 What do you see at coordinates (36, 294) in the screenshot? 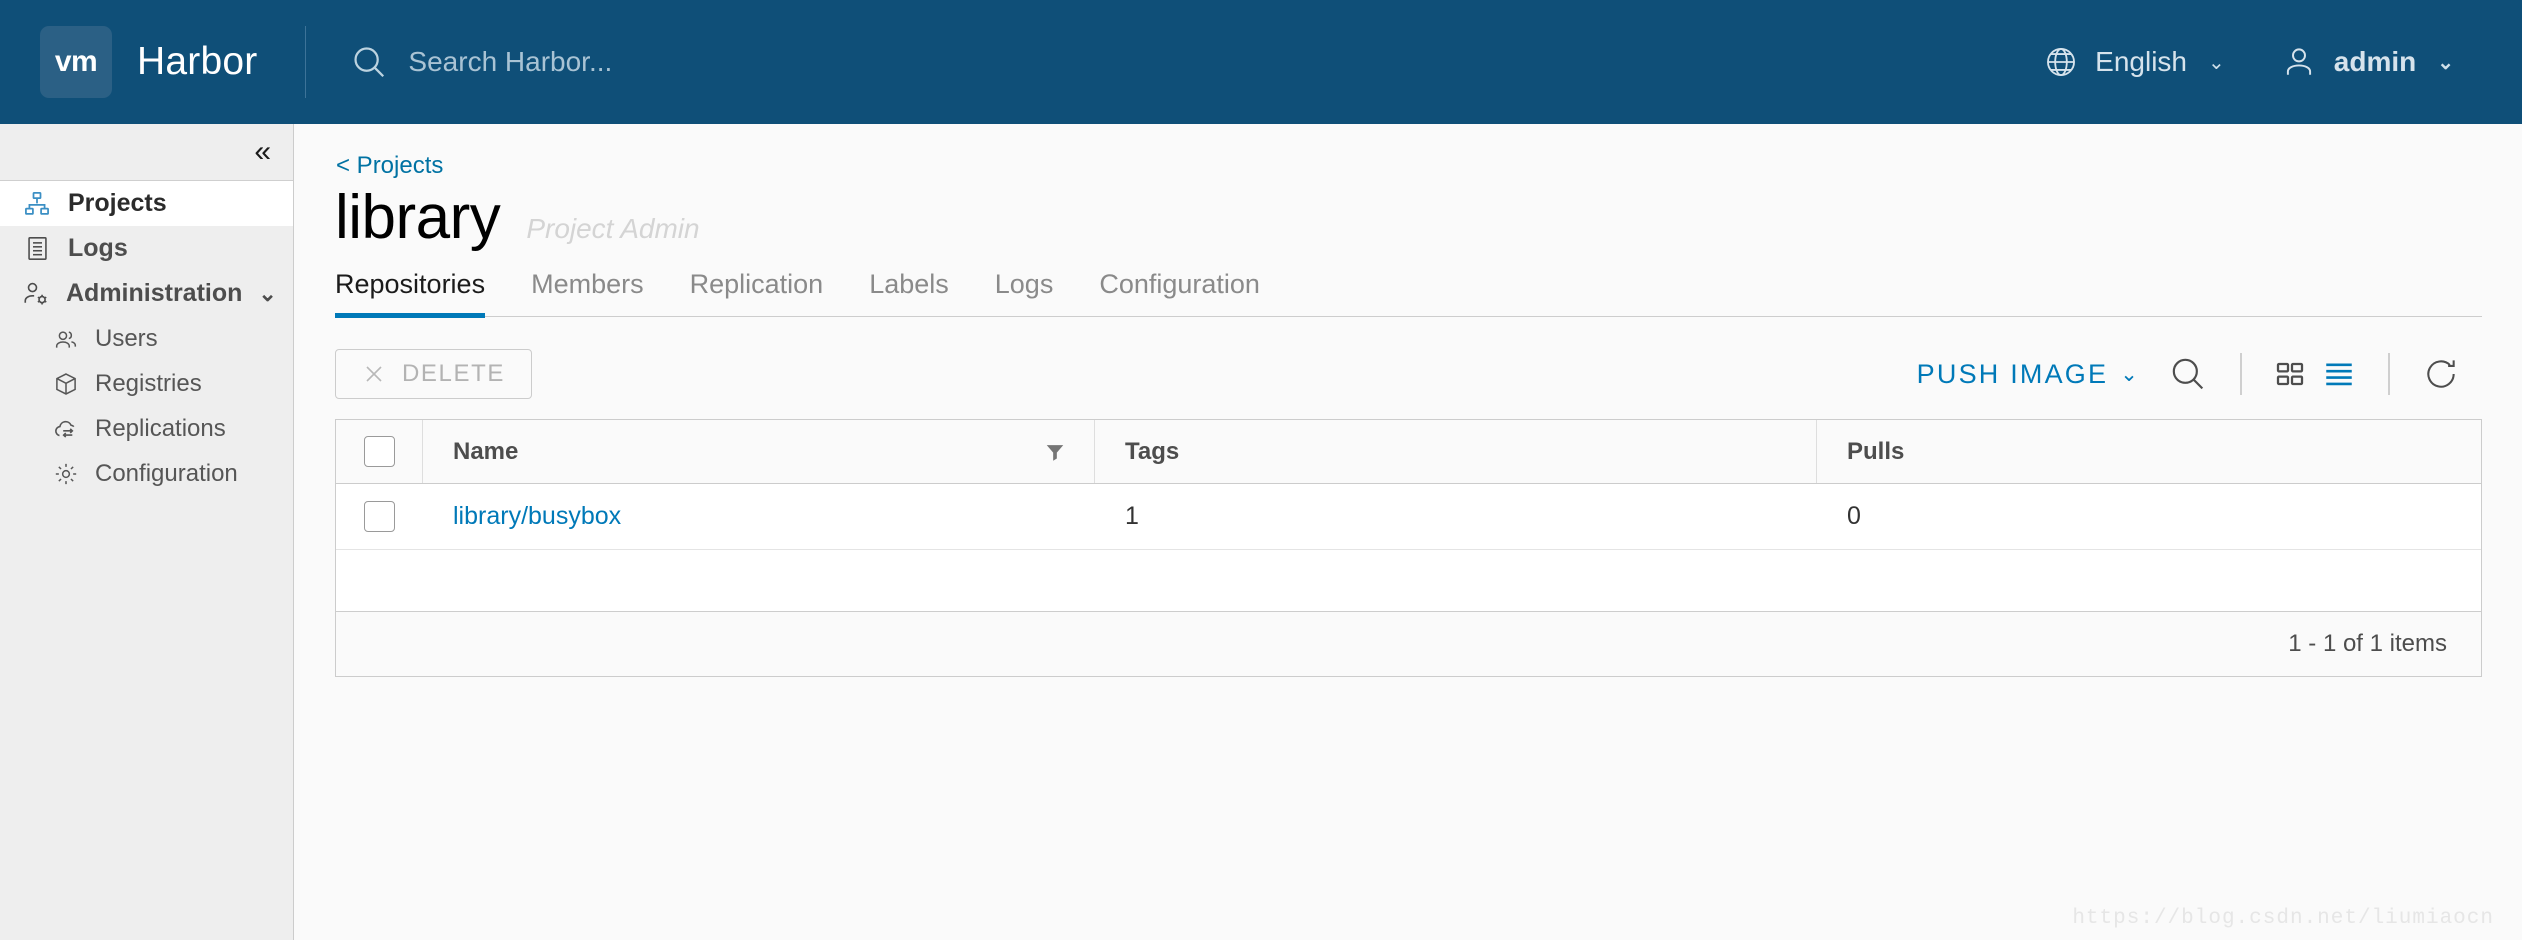
I see `user-gear-icon` at bounding box center [36, 294].